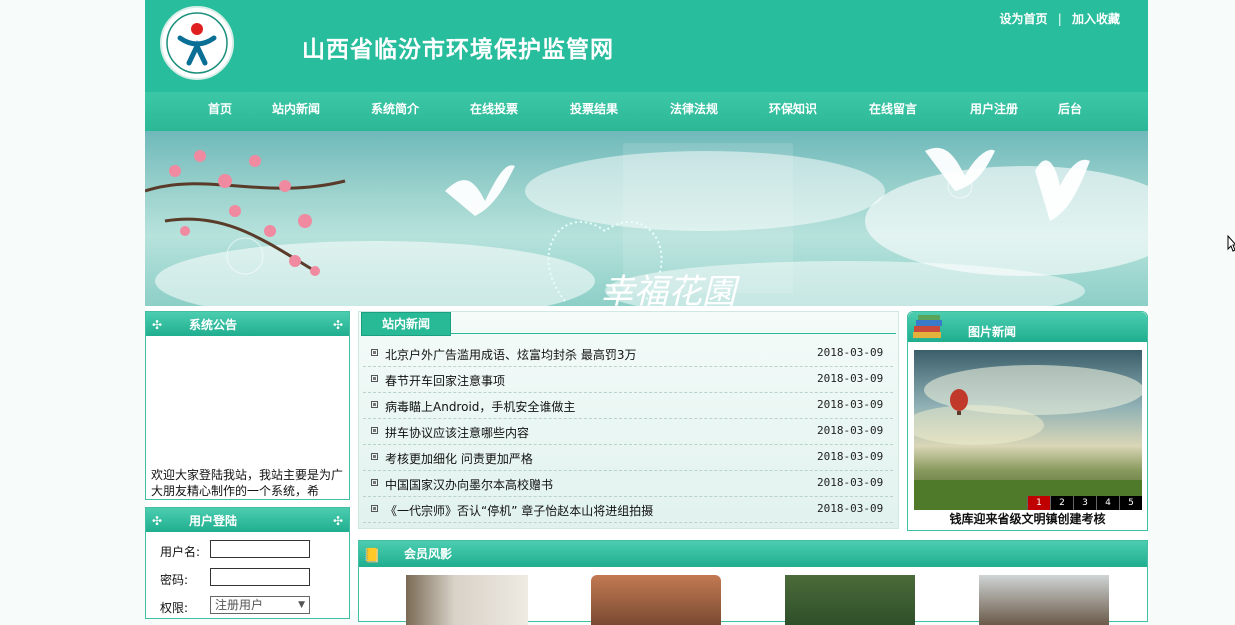 The image size is (1235, 625). I want to click on login-title: 用户登陆, so click(213, 521).